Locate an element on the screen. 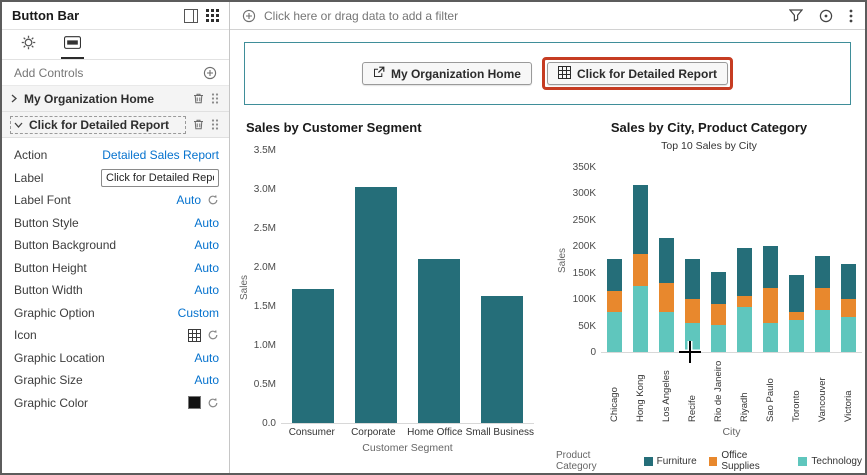  split-layout-icon is located at coordinates (191, 15).